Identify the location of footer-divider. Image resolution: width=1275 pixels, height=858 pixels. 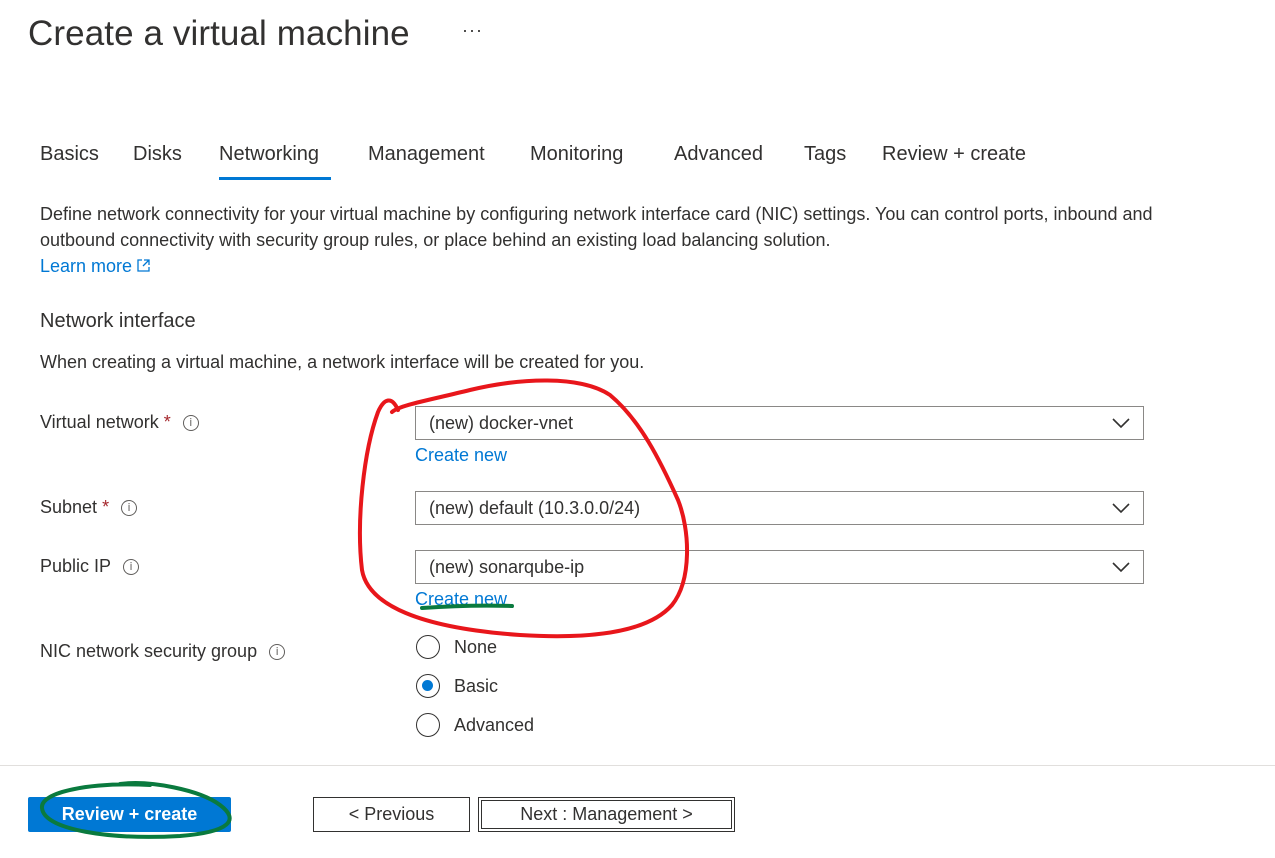
(637, 765).